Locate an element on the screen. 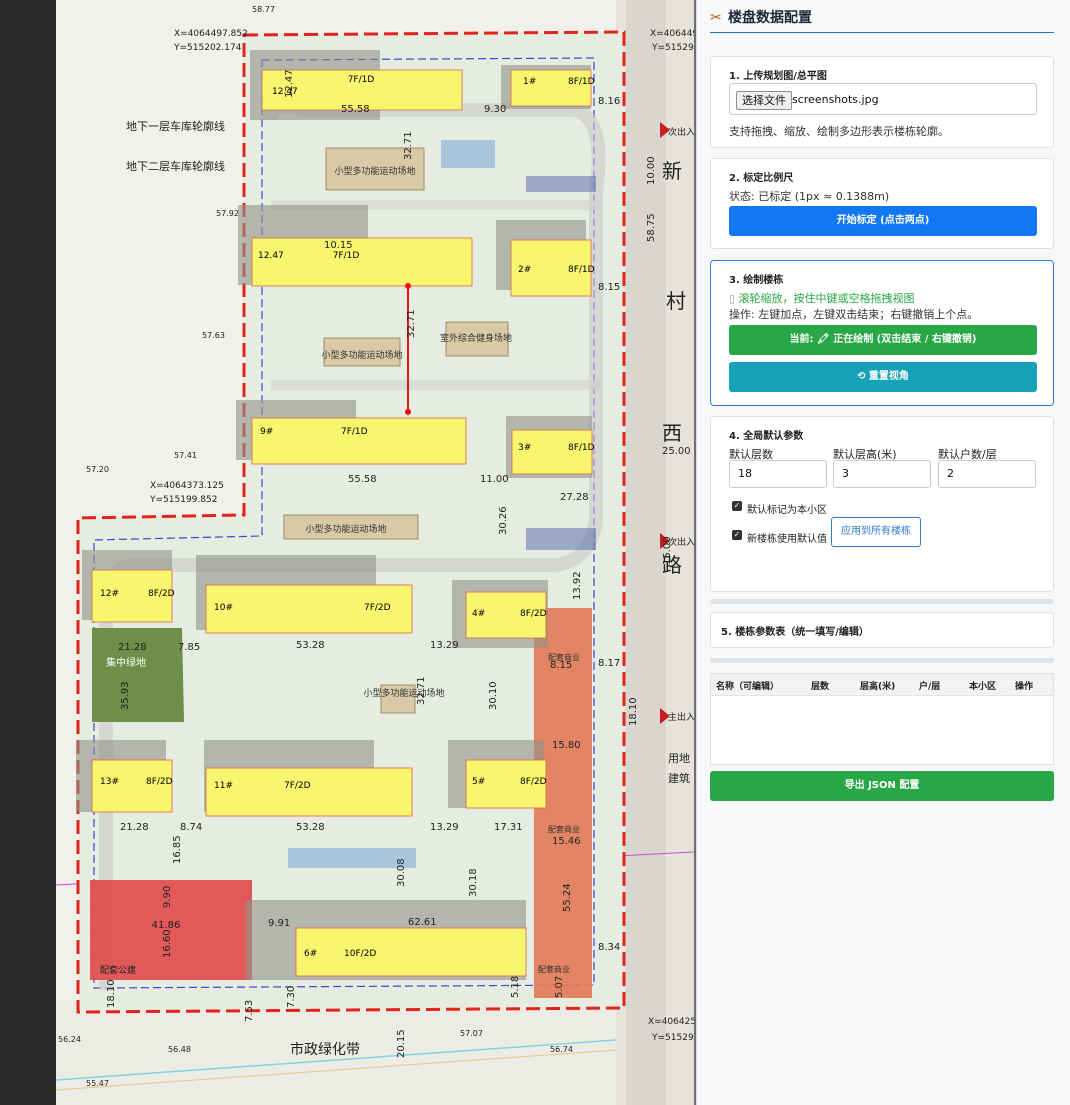 This screenshot has width=1070, height=1105. use-defaults-checkbox: ✓ is located at coordinates (737, 535).